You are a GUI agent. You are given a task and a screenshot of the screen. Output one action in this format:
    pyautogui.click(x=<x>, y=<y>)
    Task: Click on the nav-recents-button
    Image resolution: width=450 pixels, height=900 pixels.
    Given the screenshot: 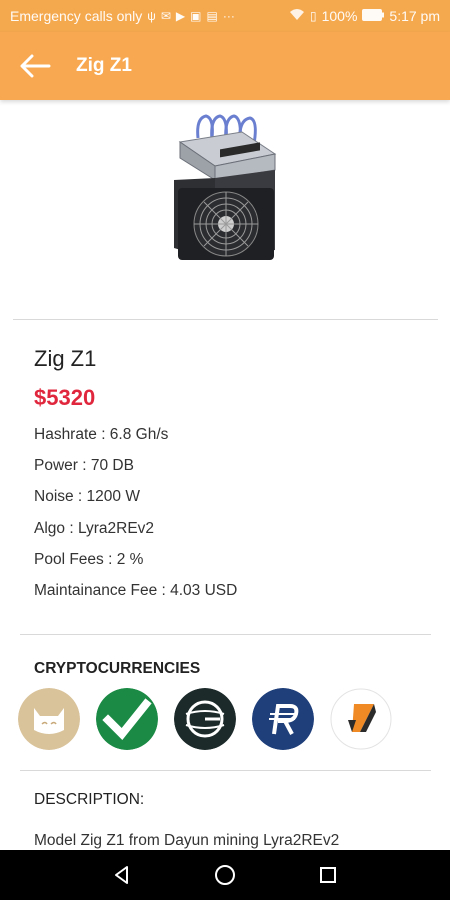 What is the action you would take?
    pyautogui.click(x=328, y=875)
    